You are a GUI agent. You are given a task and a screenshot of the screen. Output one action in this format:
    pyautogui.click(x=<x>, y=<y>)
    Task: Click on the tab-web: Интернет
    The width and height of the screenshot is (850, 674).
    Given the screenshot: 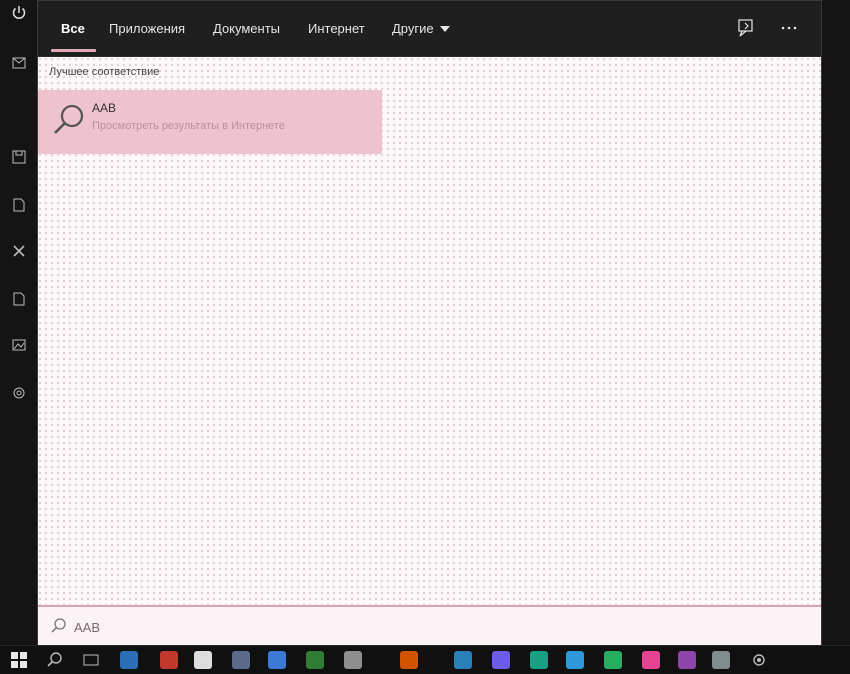 What is the action you would take?
    pyautogui.click(x=336, y=28)
    